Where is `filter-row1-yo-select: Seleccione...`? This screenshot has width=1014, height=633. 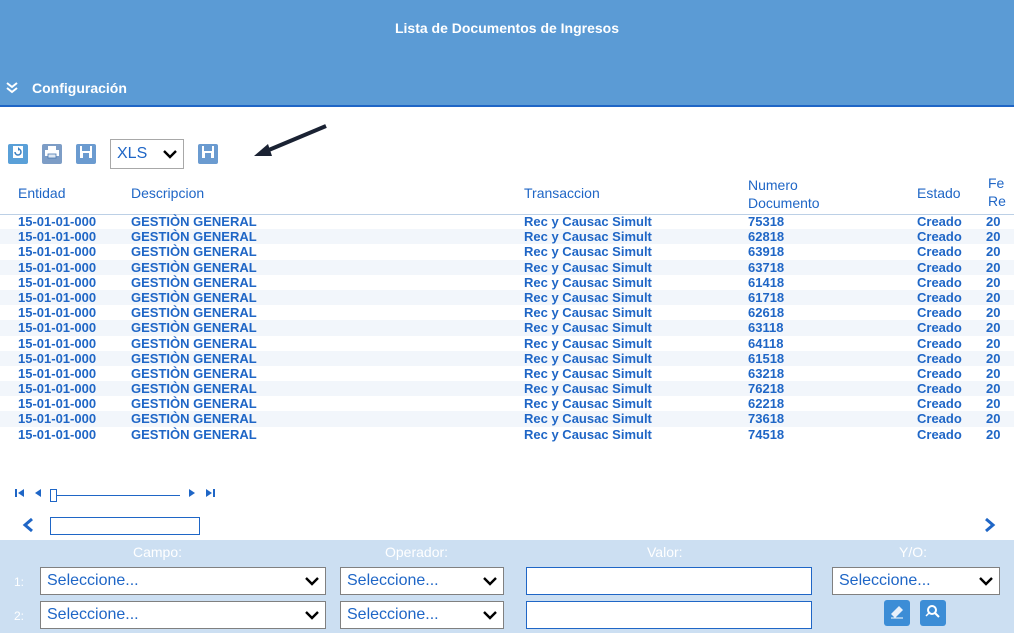 filter-row1-yo-select: Seleccione... is located at coordinates (916, 581).